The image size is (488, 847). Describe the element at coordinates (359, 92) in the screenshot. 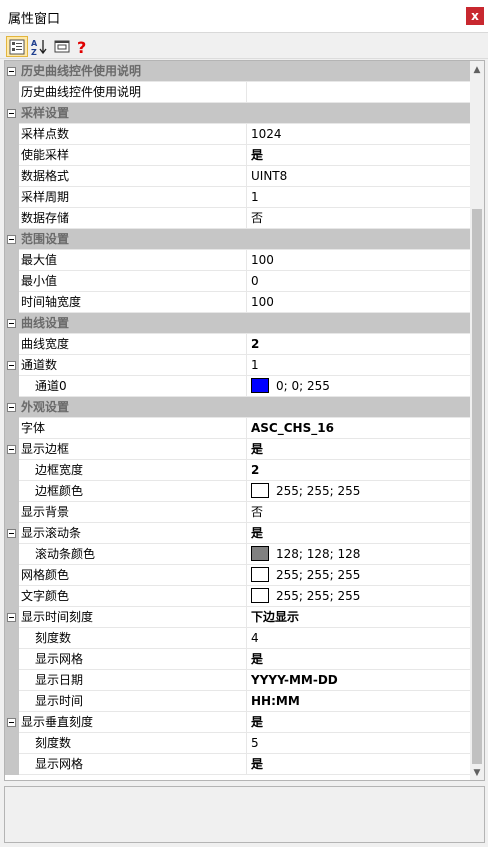

I see `property-value` at that location.